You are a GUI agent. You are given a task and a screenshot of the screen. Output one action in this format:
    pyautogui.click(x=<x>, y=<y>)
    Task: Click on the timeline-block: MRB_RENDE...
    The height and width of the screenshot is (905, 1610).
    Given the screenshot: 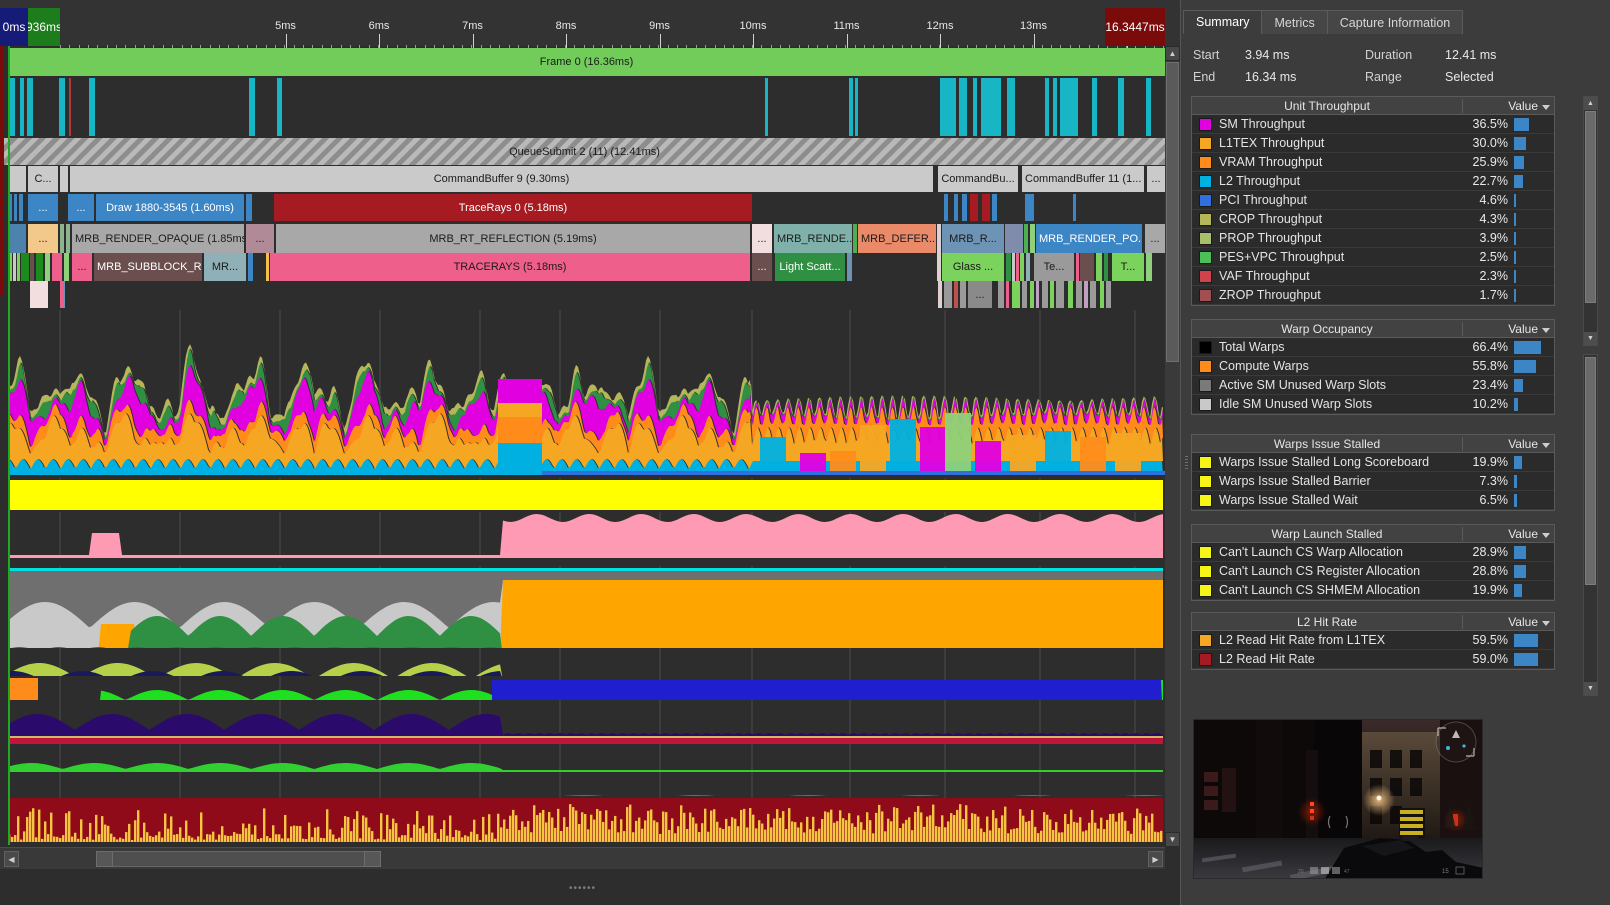 What is the action you would take?
    pyautogui.click(x=813, y=238)
    